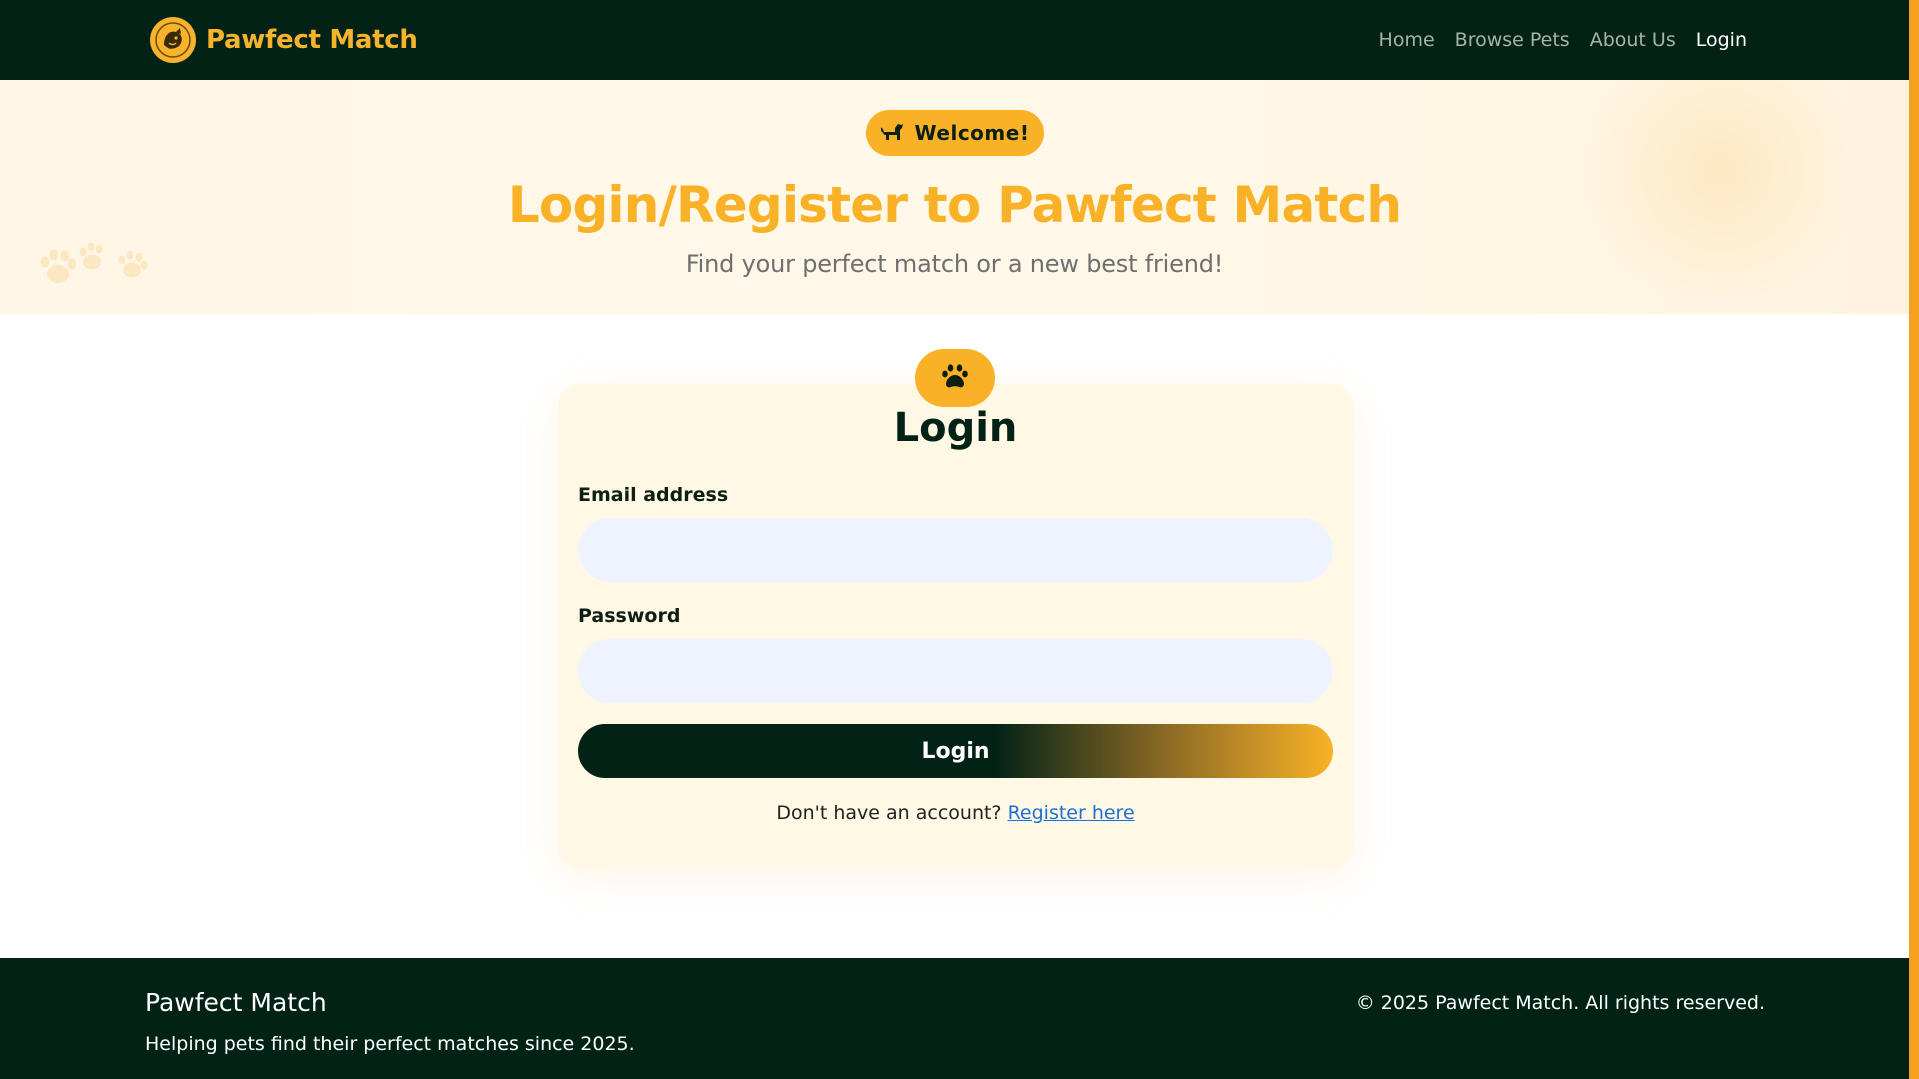 The width and height of the screenshot is (1919, 1079). Describe the element at coordinates (1407, 40) in the screenshot. I see `nav-link-home: Home` at that location.